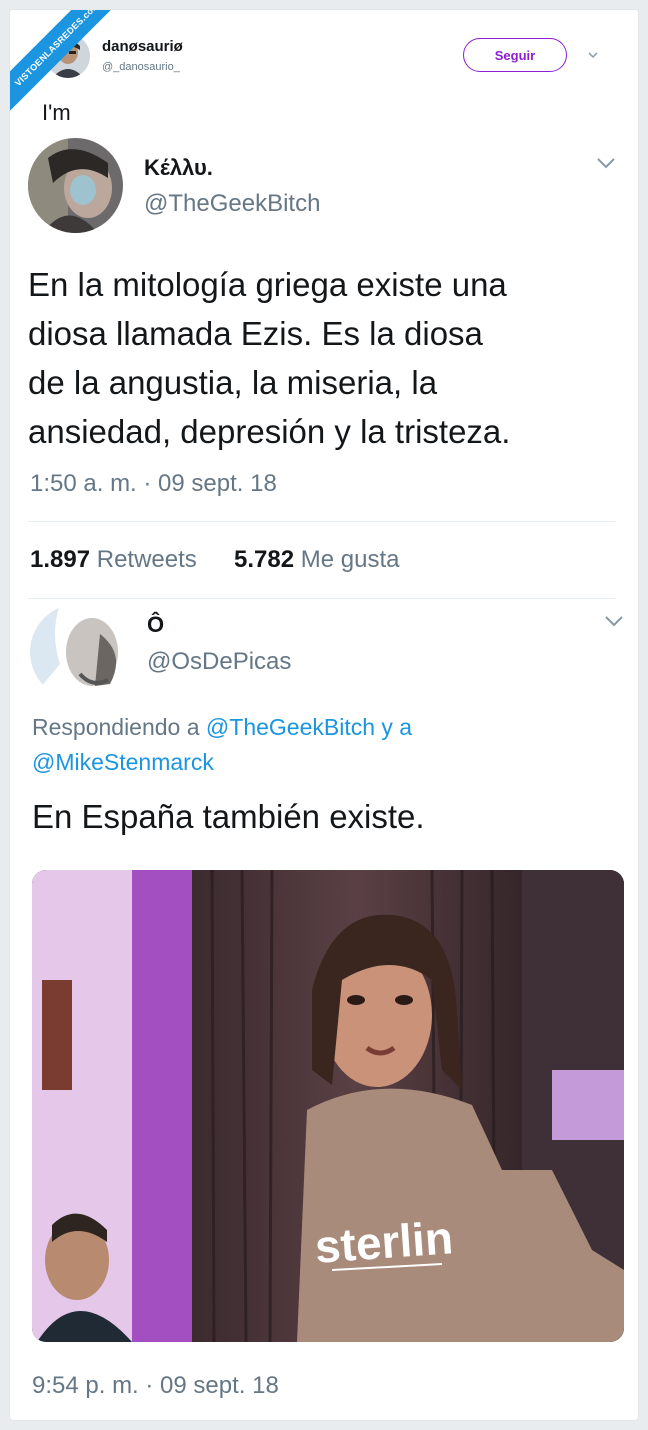  Describe the element at coordinates (233, 382) in the screenshot. I see `quoted-text-line: de la angustia, la miseria, la` at that location.